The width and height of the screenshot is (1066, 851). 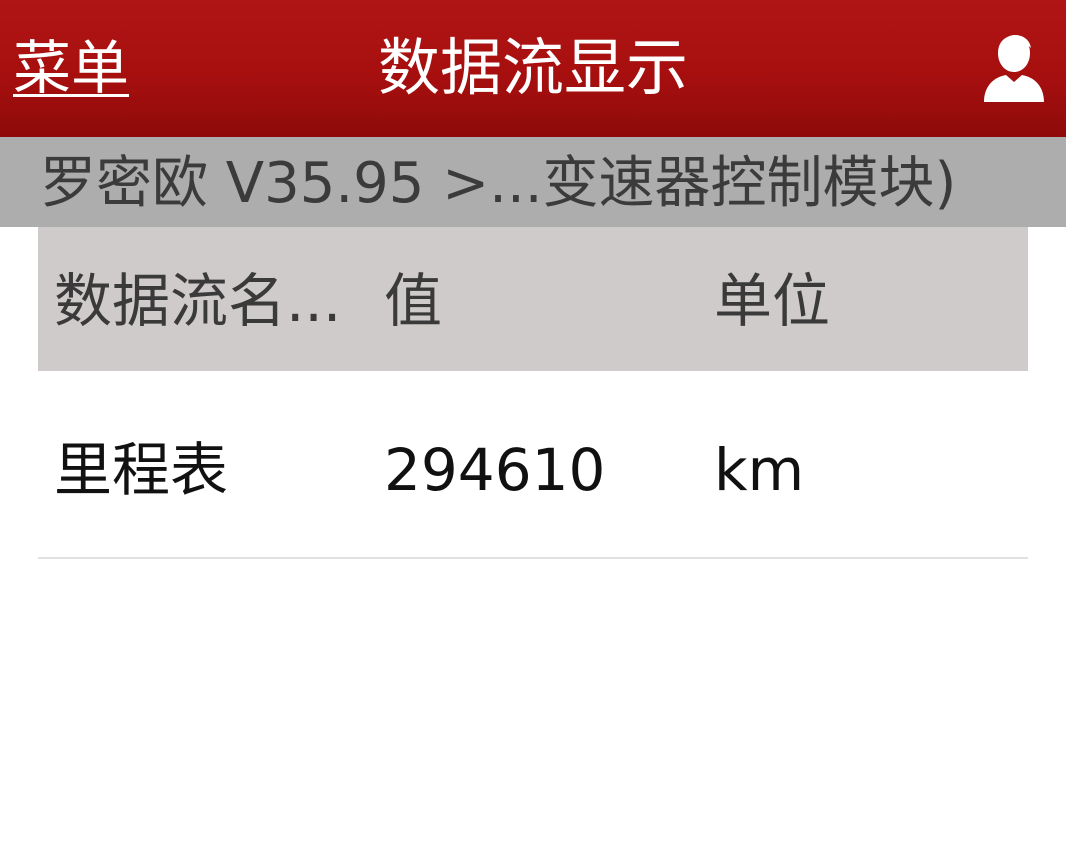 I want to click on column-header-value: 值, so click(x=413, y=301).